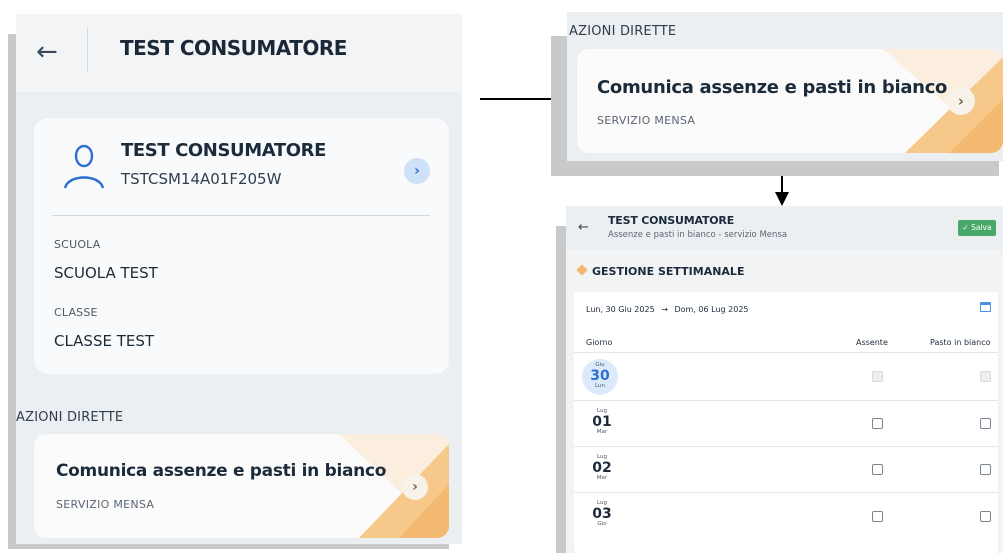 This screenshot has height=553, width=1003. I want to click on class-value: CLASSE TEST, so click(104, 341).